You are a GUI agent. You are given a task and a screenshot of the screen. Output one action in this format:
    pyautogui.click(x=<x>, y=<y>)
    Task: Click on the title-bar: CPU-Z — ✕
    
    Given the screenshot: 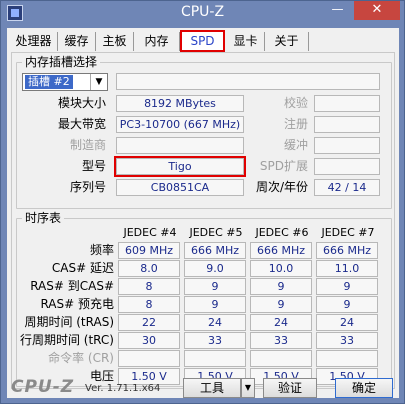 What is the action you would take?
    pyautogui.click(x=202, y=13)
    